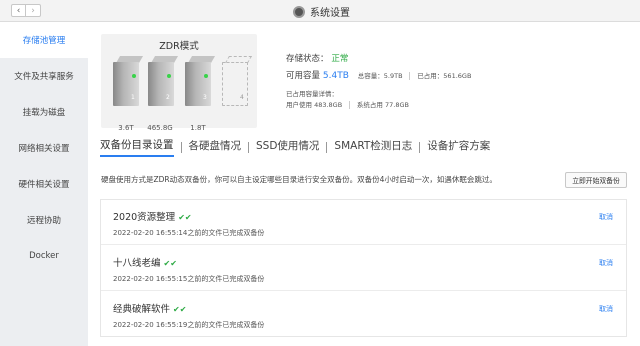  What do you see at coordinates (137, 263) in the screenshot?
I see `backup-item-name: 十八线老编` at bounding box center [137, 263].